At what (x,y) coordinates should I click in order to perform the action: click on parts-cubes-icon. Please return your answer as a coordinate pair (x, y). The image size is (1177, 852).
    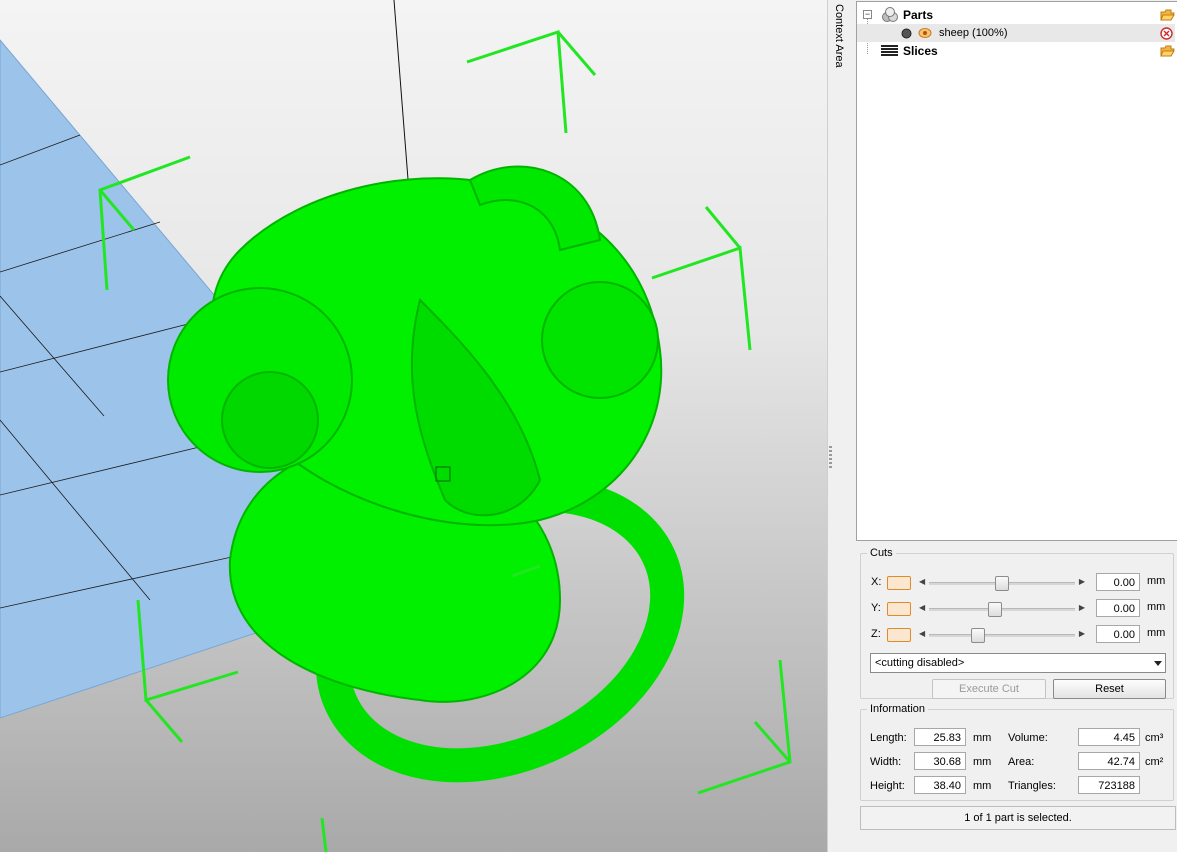
    Looking at the image, I should click on (890, 14).